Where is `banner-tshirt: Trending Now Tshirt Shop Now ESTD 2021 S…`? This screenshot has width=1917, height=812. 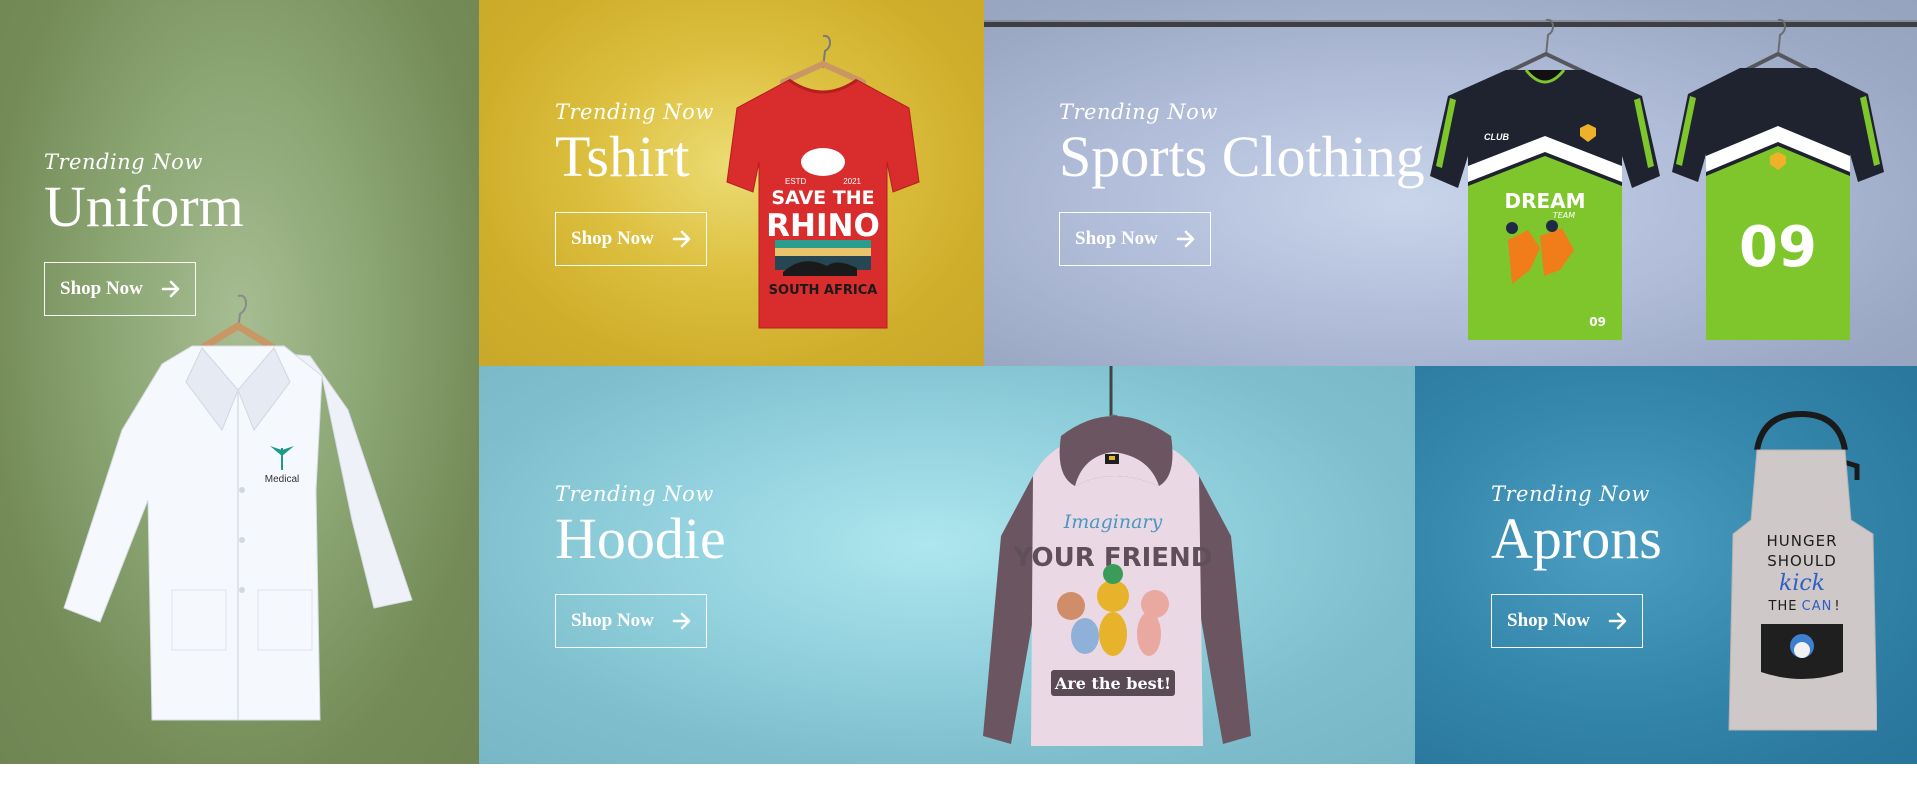
banner-tshirt: Trending Now Tshirt Shop Now ESTD 2021 S… is located at coordinates (731, 183).